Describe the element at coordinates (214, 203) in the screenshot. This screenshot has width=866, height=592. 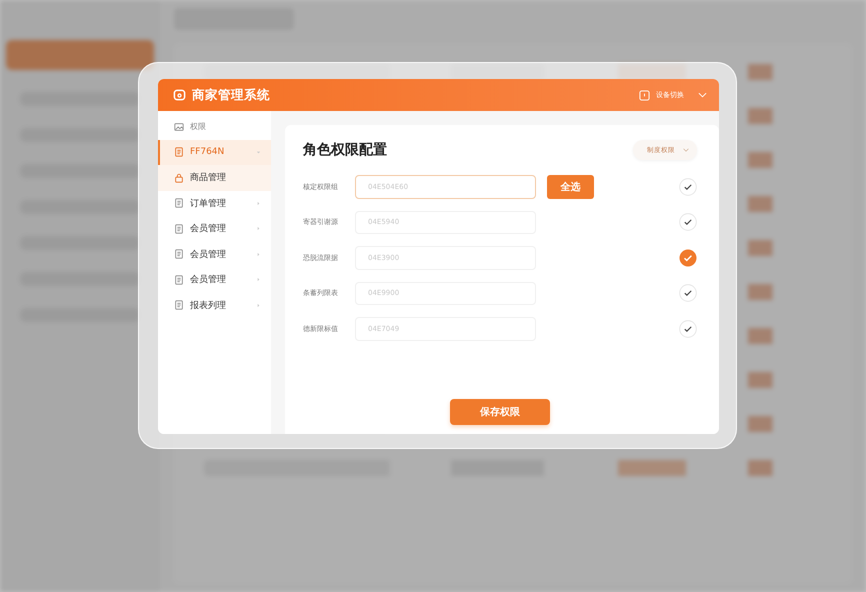
I see `sidebar-item: 订单管理` at that location.